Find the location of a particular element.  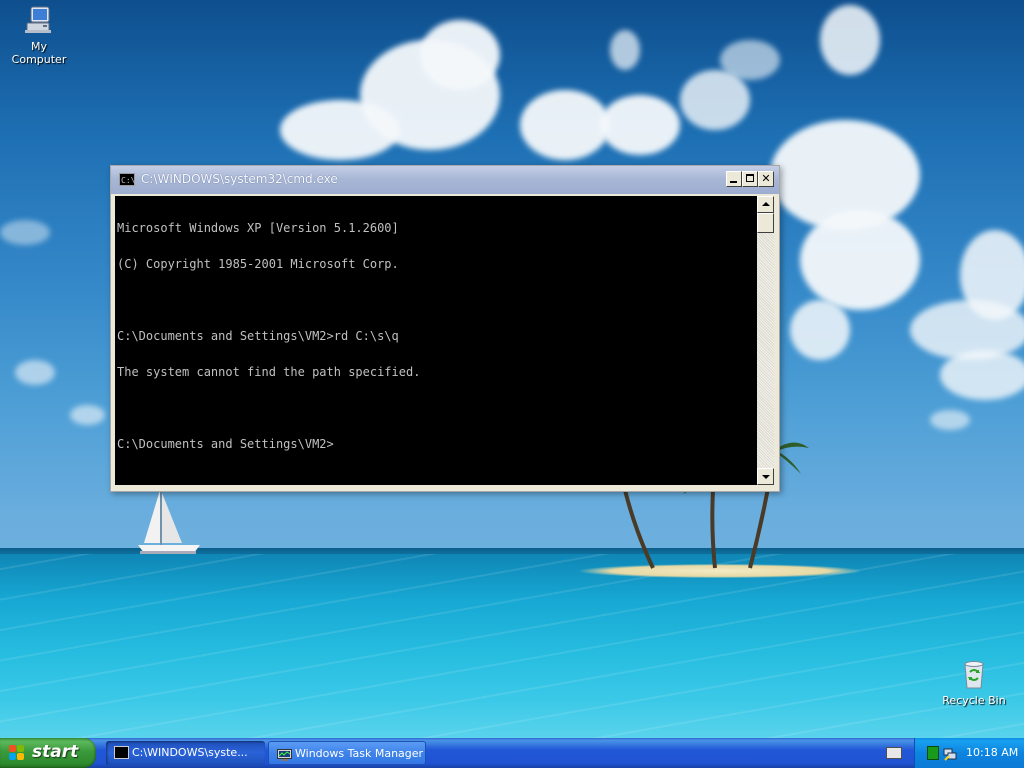

task-manager-icon is located at coordinates (284, 754).